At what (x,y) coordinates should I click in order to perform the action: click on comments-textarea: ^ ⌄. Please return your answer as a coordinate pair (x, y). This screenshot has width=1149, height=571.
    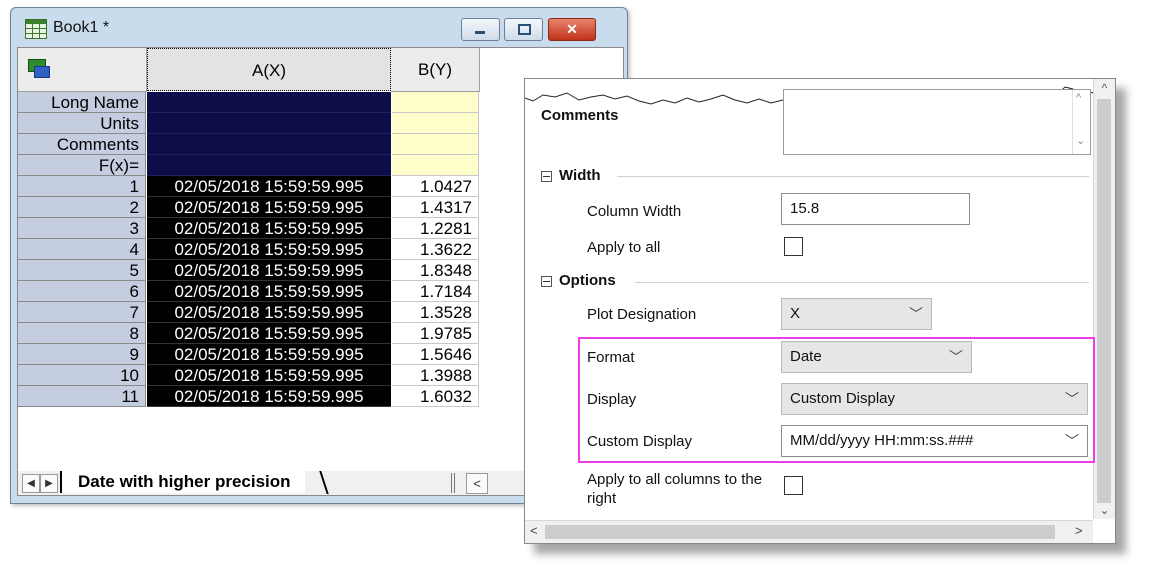
    Looking at the image, I should click on (937, 122).